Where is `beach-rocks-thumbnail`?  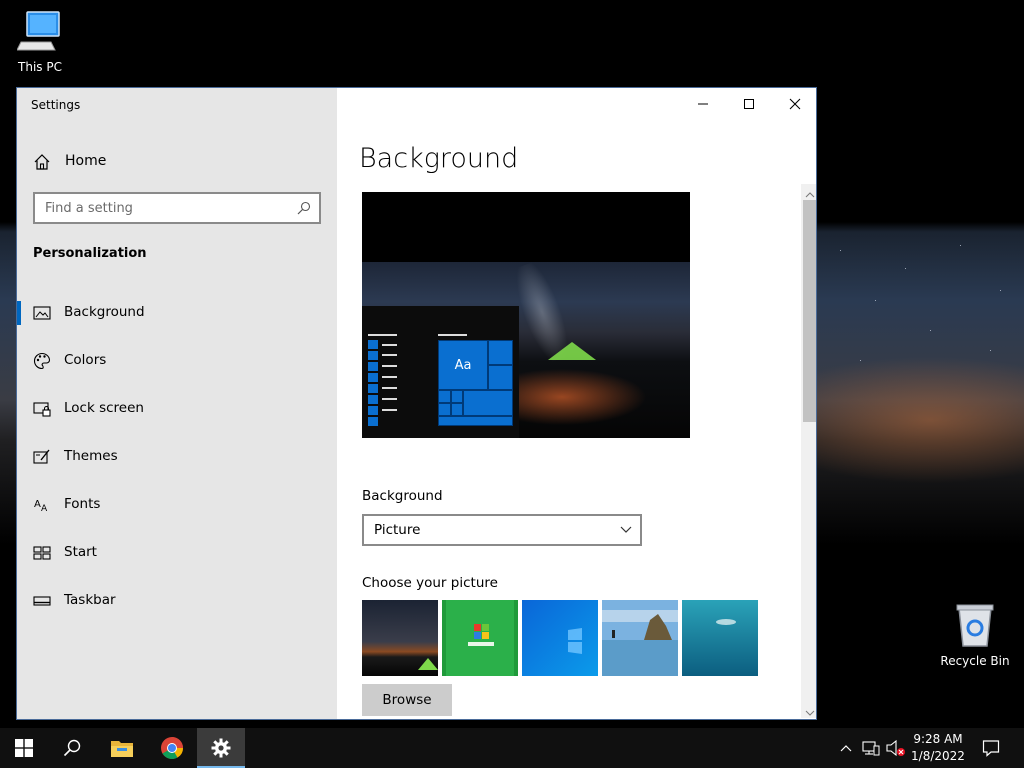 beach-rocks-thumbnail is located at coordinates (640, 638).